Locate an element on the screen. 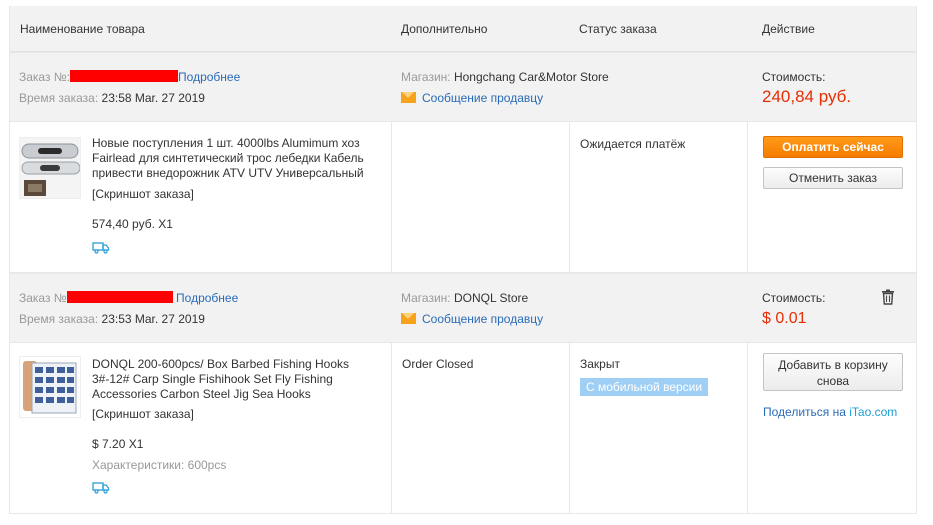 The width and height of the screenshot is (933, 525). order-number-label: Заказ №: is located at coordinates (45, 77).